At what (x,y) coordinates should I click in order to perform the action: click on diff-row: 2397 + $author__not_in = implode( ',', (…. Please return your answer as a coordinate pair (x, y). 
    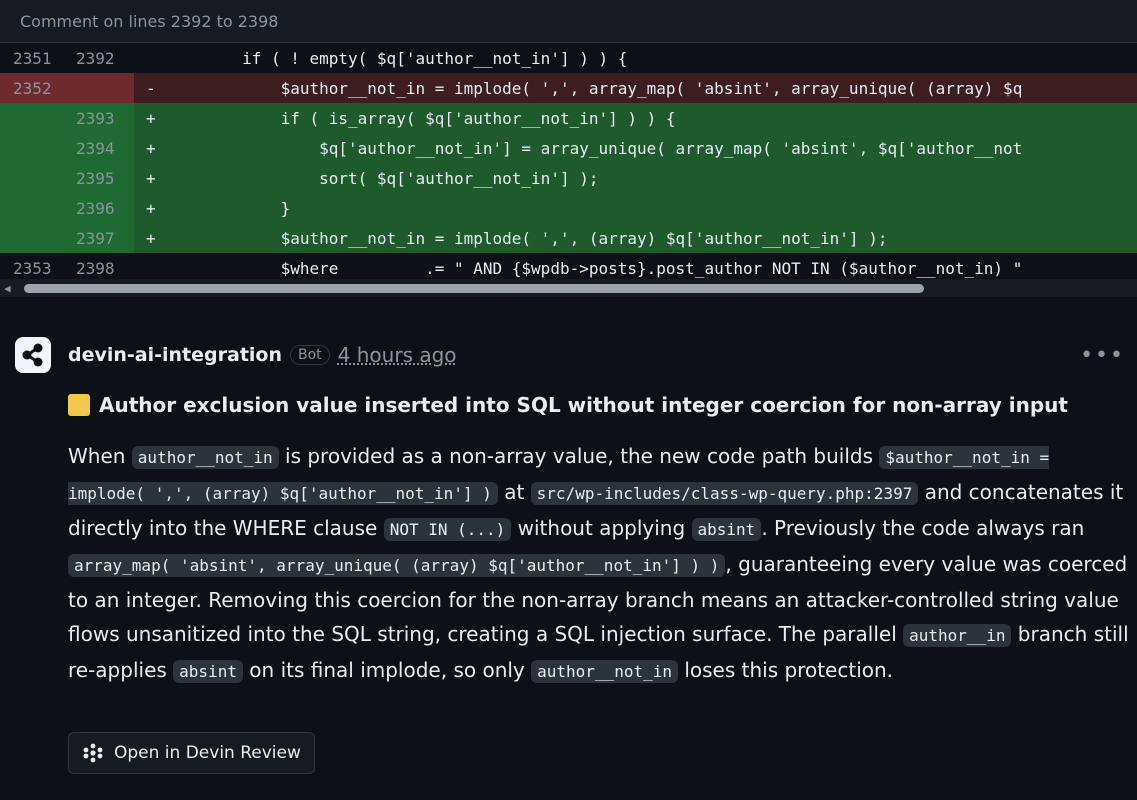
    Looking at the image, I should click on (568, 238).